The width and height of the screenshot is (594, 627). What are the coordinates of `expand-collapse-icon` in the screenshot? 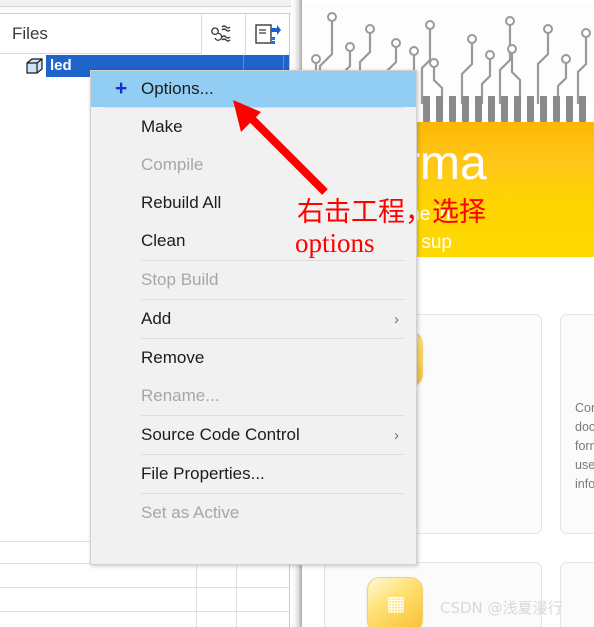 It's located at (222, 34).